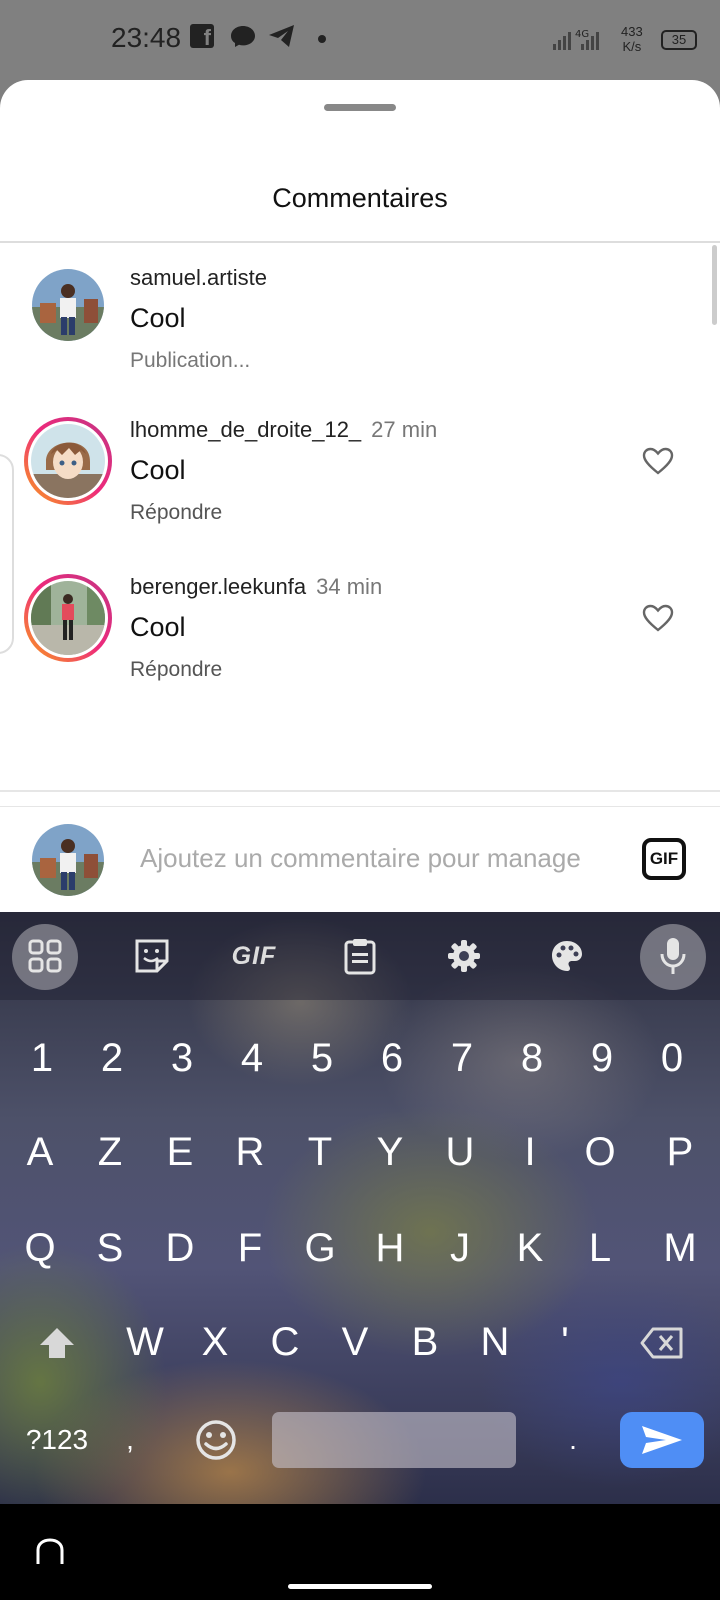 The width and height of the screenshot is (720, 1600). What do you see at coordinates (360, 1552) in the screenshot?
I see `system-navigation-bar` at bounding box center [360, 1552].